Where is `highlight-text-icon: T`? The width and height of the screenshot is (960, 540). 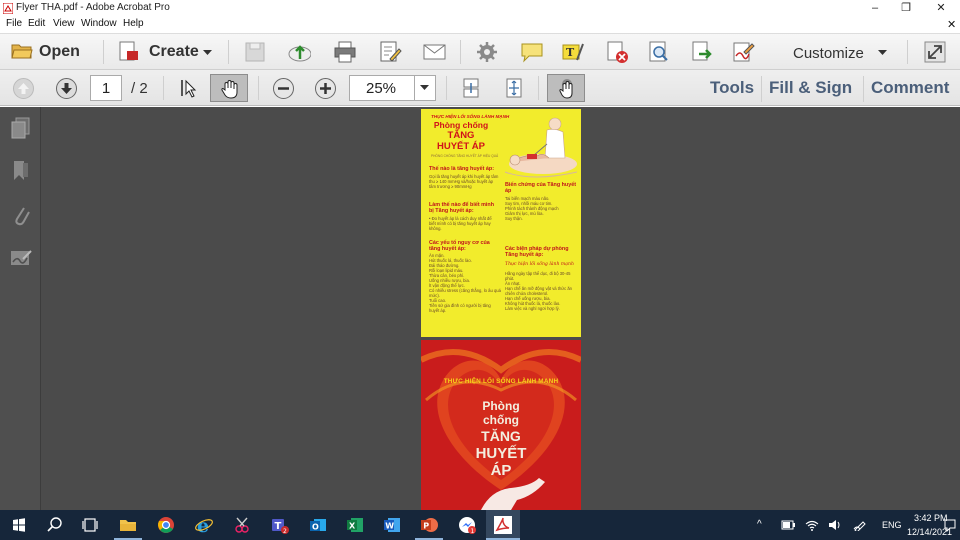
highlight-text-icon: T is located at coordinates (573, 52).